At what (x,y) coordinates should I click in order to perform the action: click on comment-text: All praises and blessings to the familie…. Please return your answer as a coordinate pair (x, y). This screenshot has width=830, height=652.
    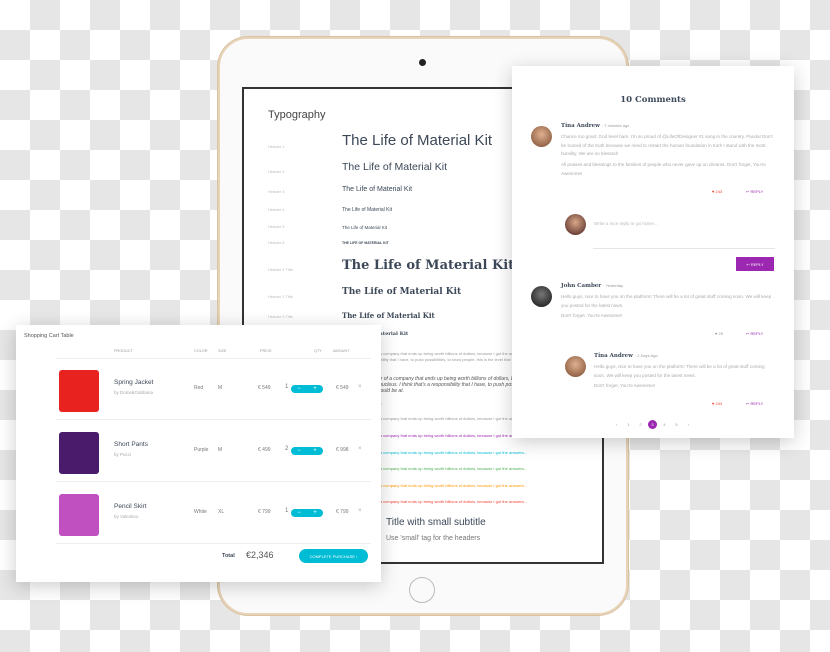
    Looking at the image, I should click on (663, 169).